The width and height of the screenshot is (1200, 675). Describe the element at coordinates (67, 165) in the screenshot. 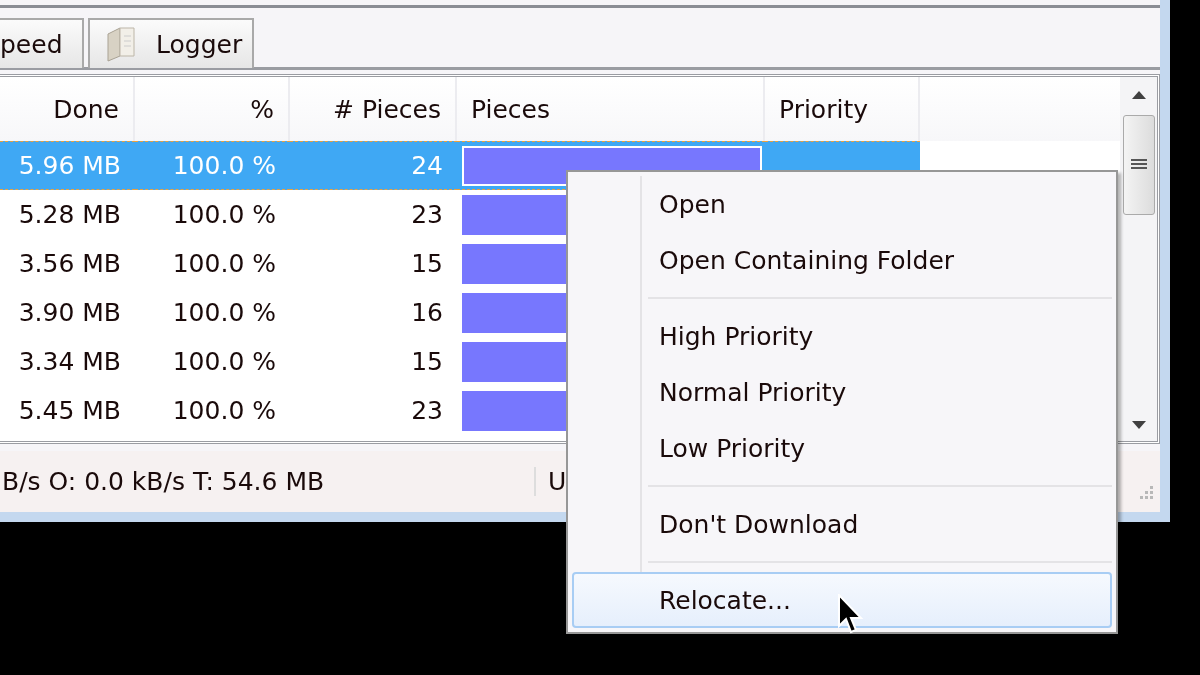

I see `table-cell: 5.96 MB` at that location.